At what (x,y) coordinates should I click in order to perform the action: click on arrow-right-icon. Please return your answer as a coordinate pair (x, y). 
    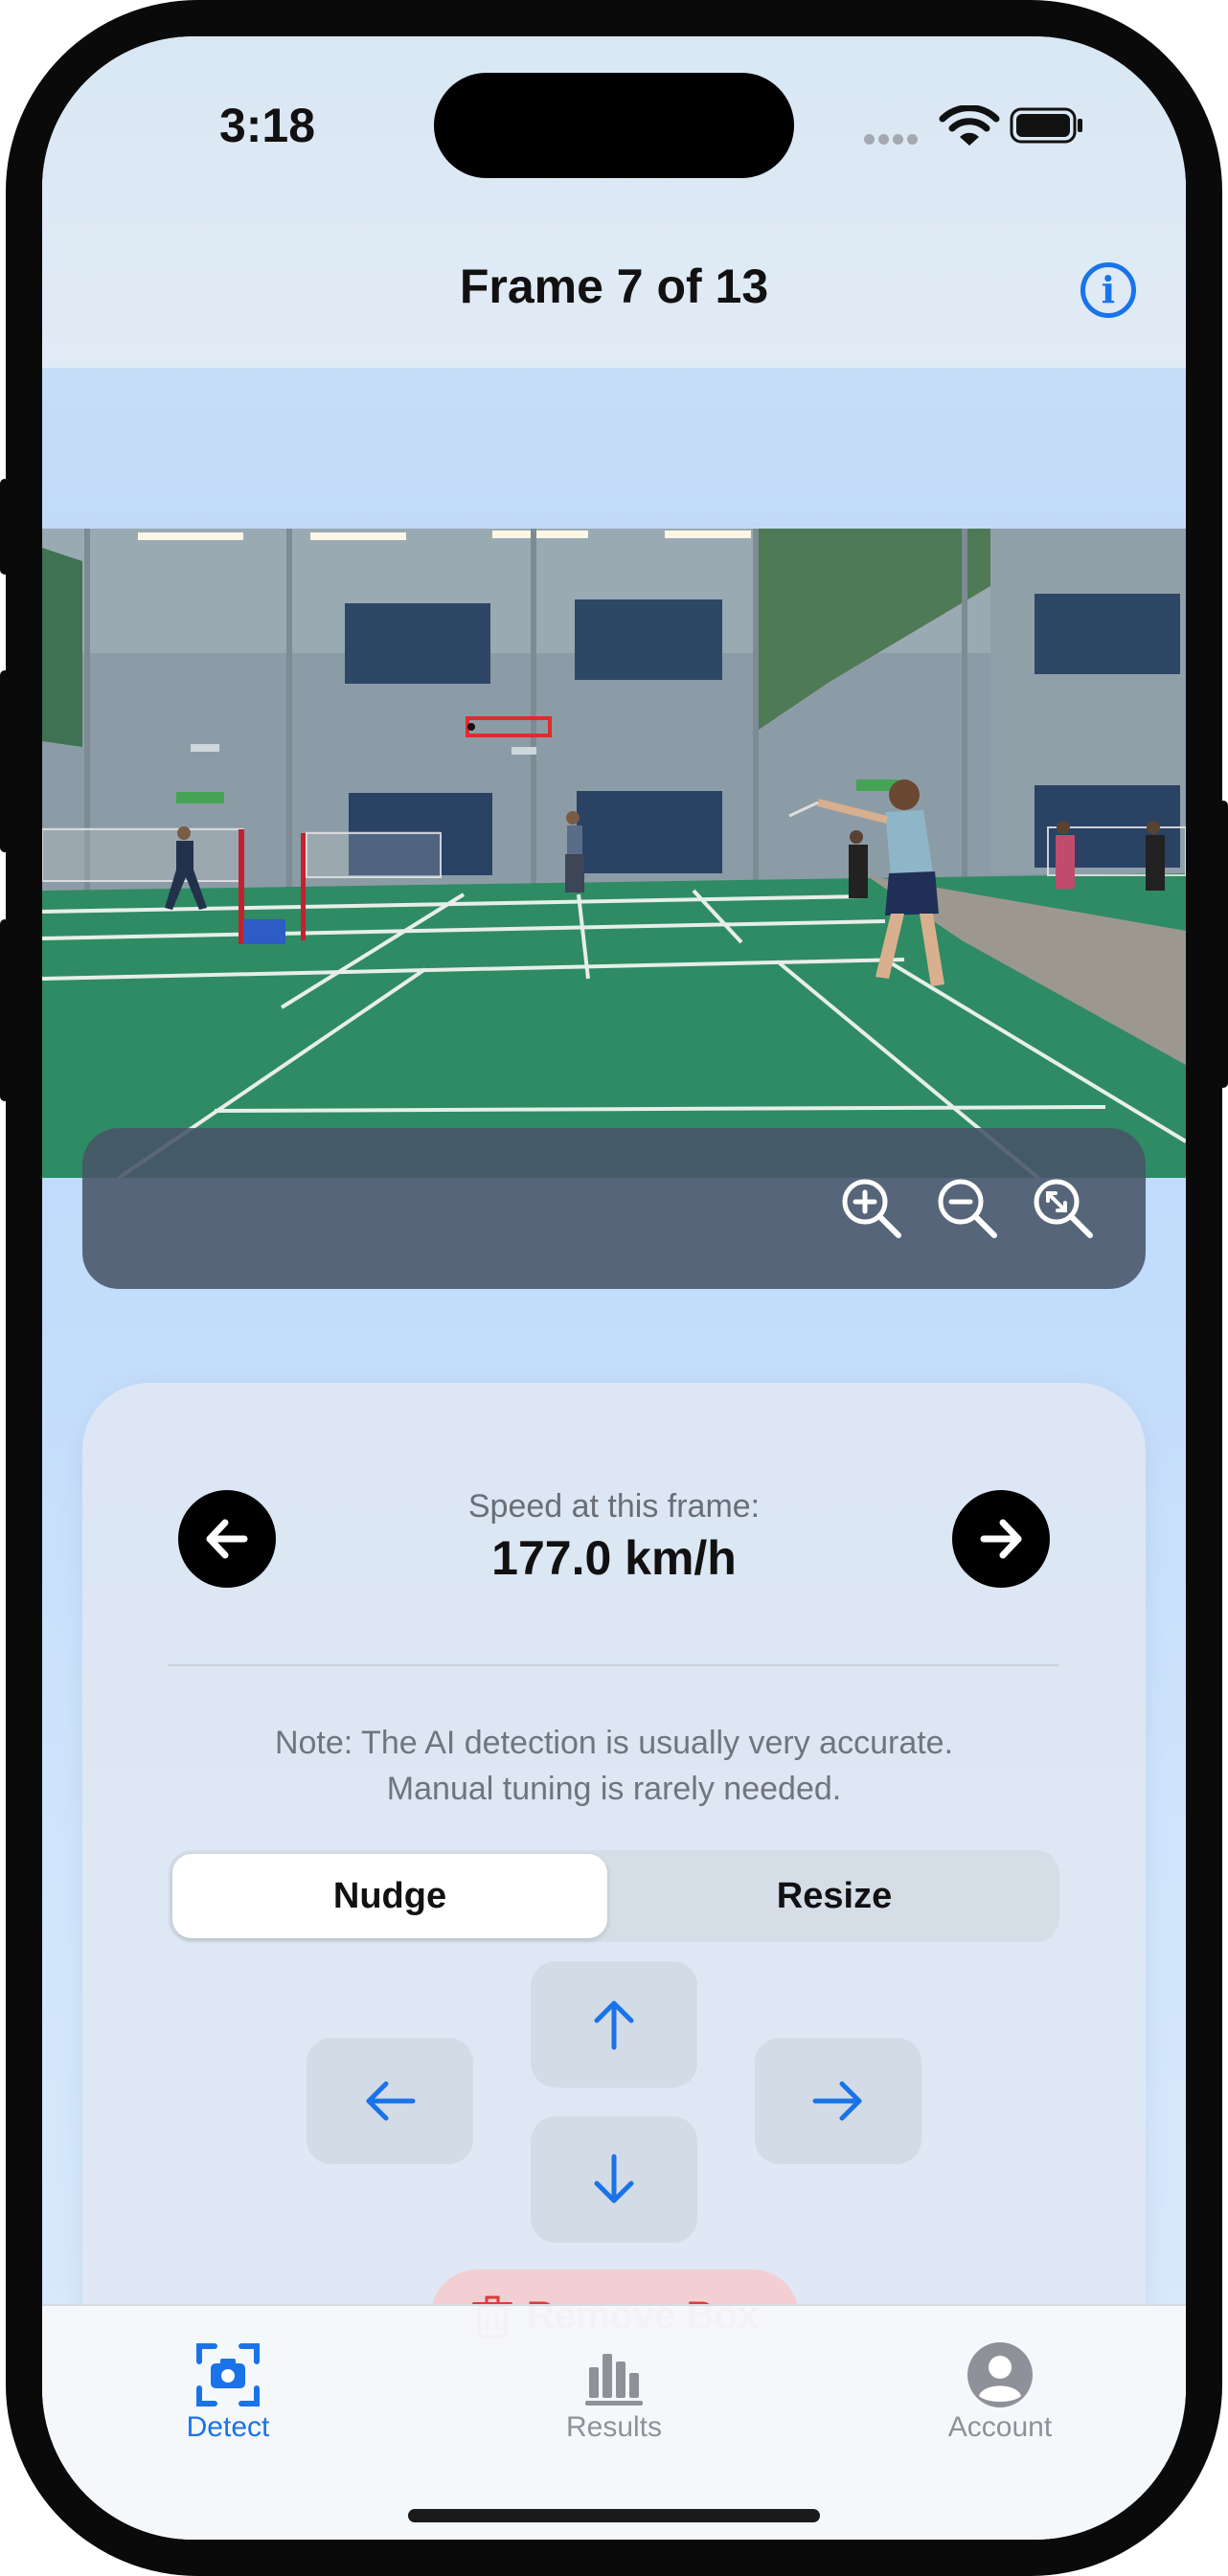
    Looking at the image, I should click on (837, 2101).